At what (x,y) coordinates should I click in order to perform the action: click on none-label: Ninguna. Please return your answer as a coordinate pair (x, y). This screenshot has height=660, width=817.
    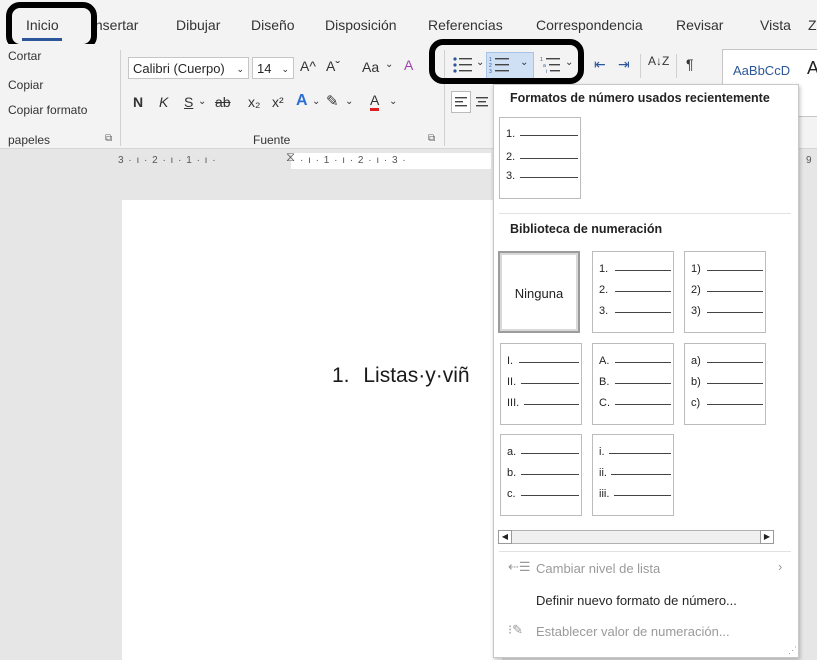
    Looking at the image, I should click on (539, 293).